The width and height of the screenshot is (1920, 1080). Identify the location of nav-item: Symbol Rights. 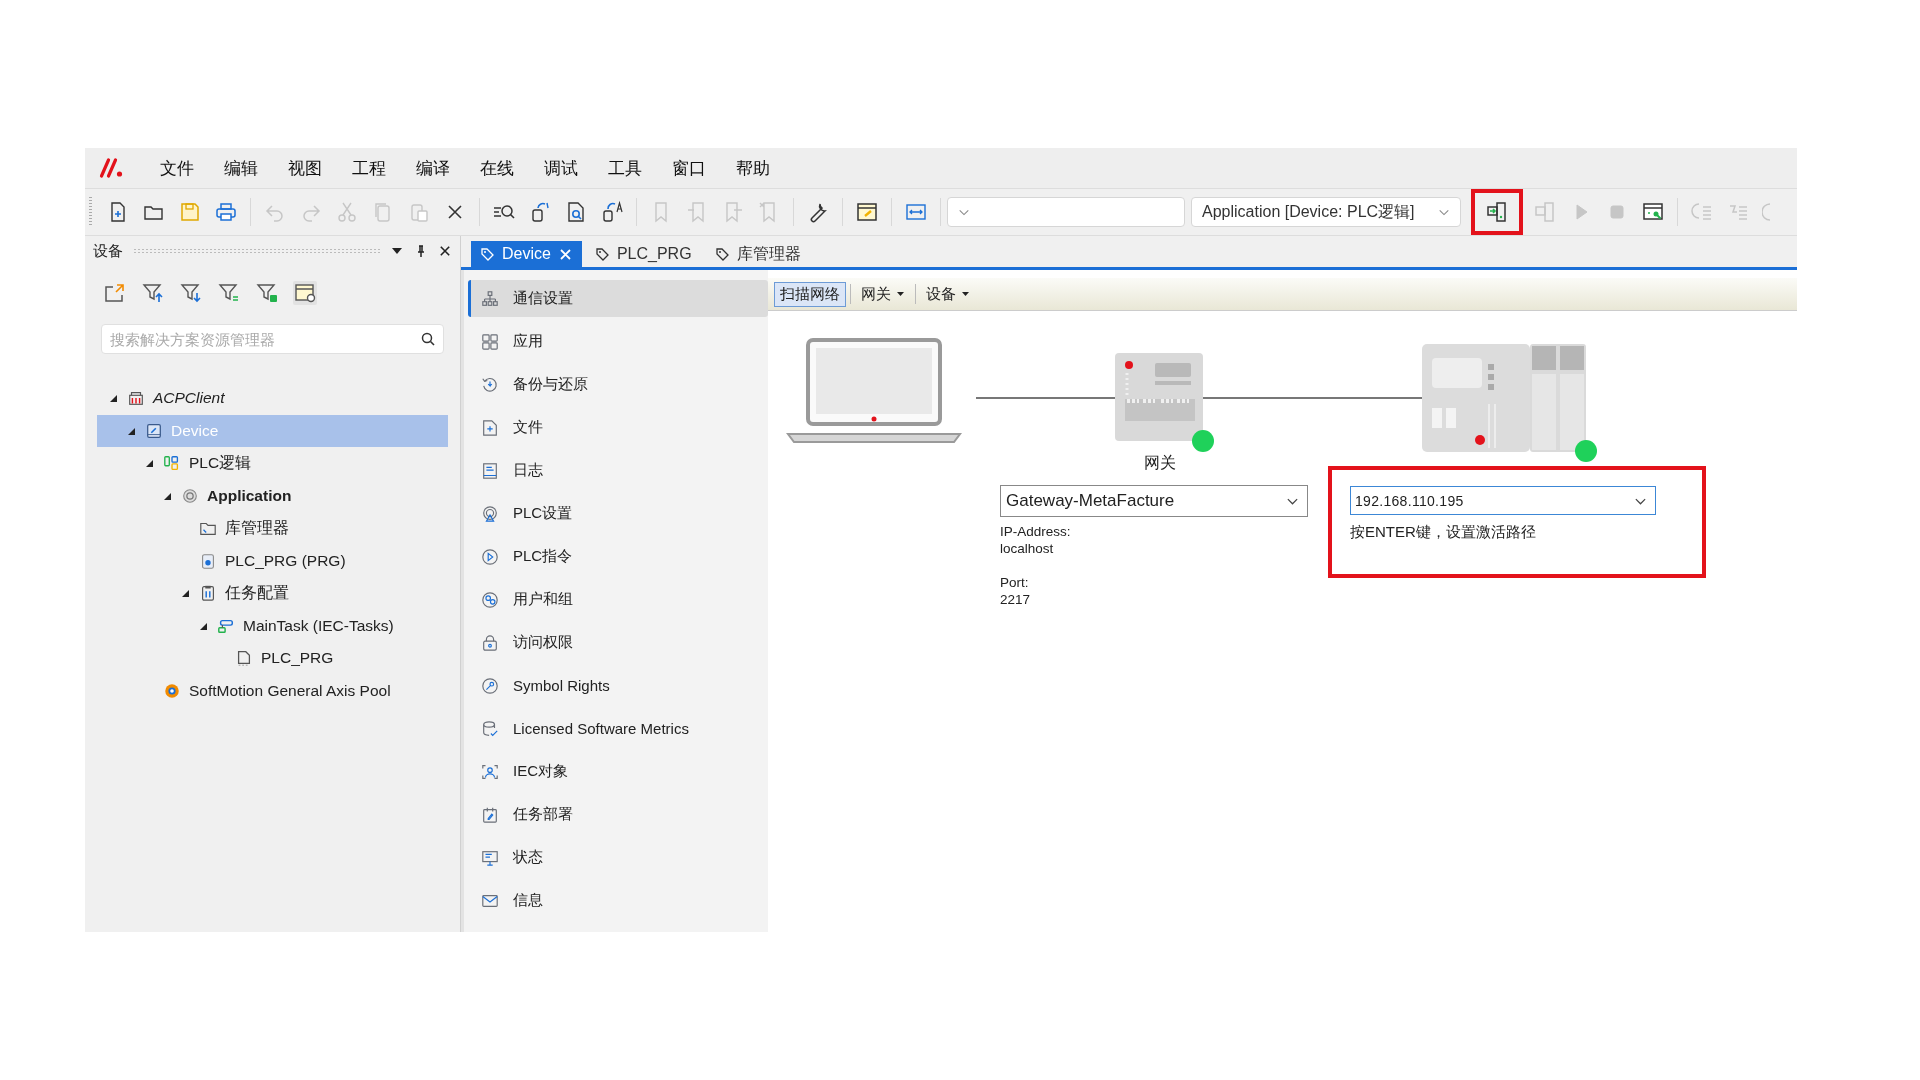
(618, 685).